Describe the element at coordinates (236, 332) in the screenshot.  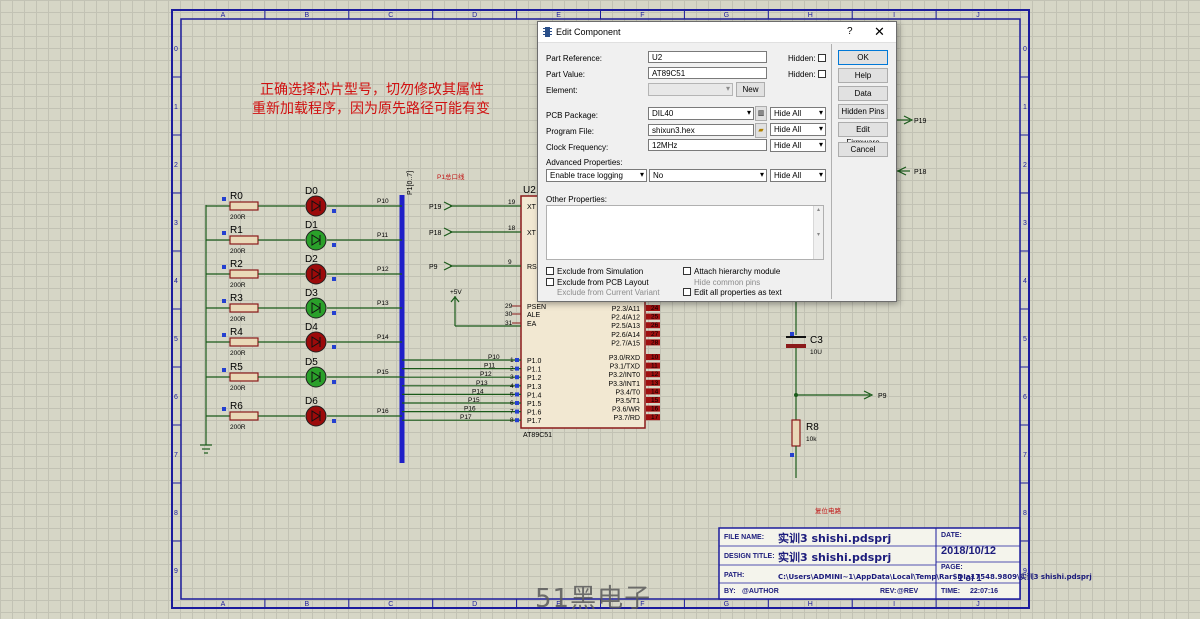
I see `resistor-ref: R4` at that location.